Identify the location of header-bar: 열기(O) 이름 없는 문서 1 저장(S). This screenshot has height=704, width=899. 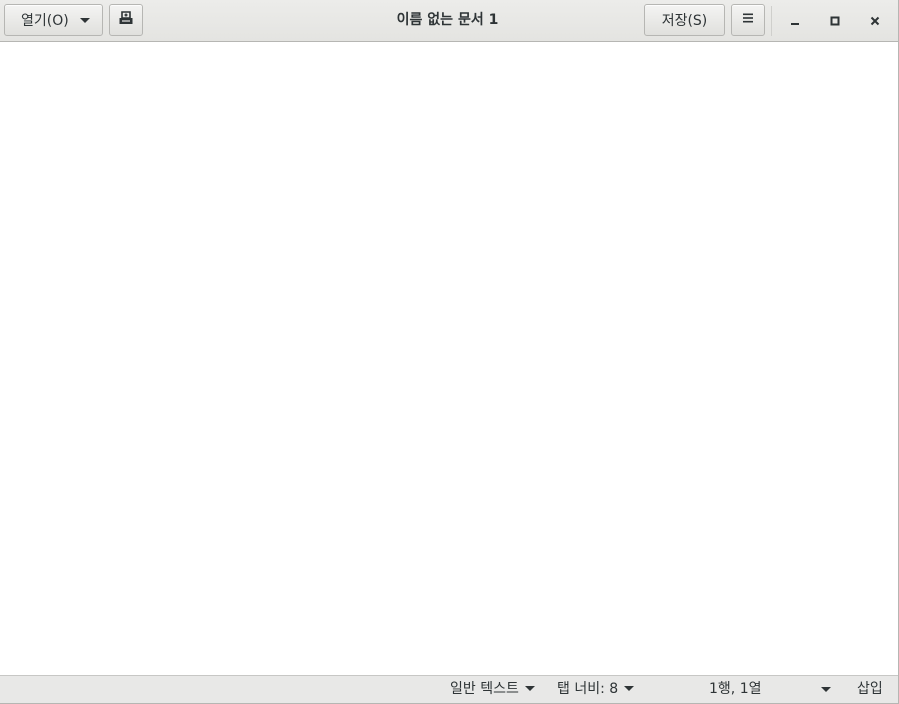
(449, 21).